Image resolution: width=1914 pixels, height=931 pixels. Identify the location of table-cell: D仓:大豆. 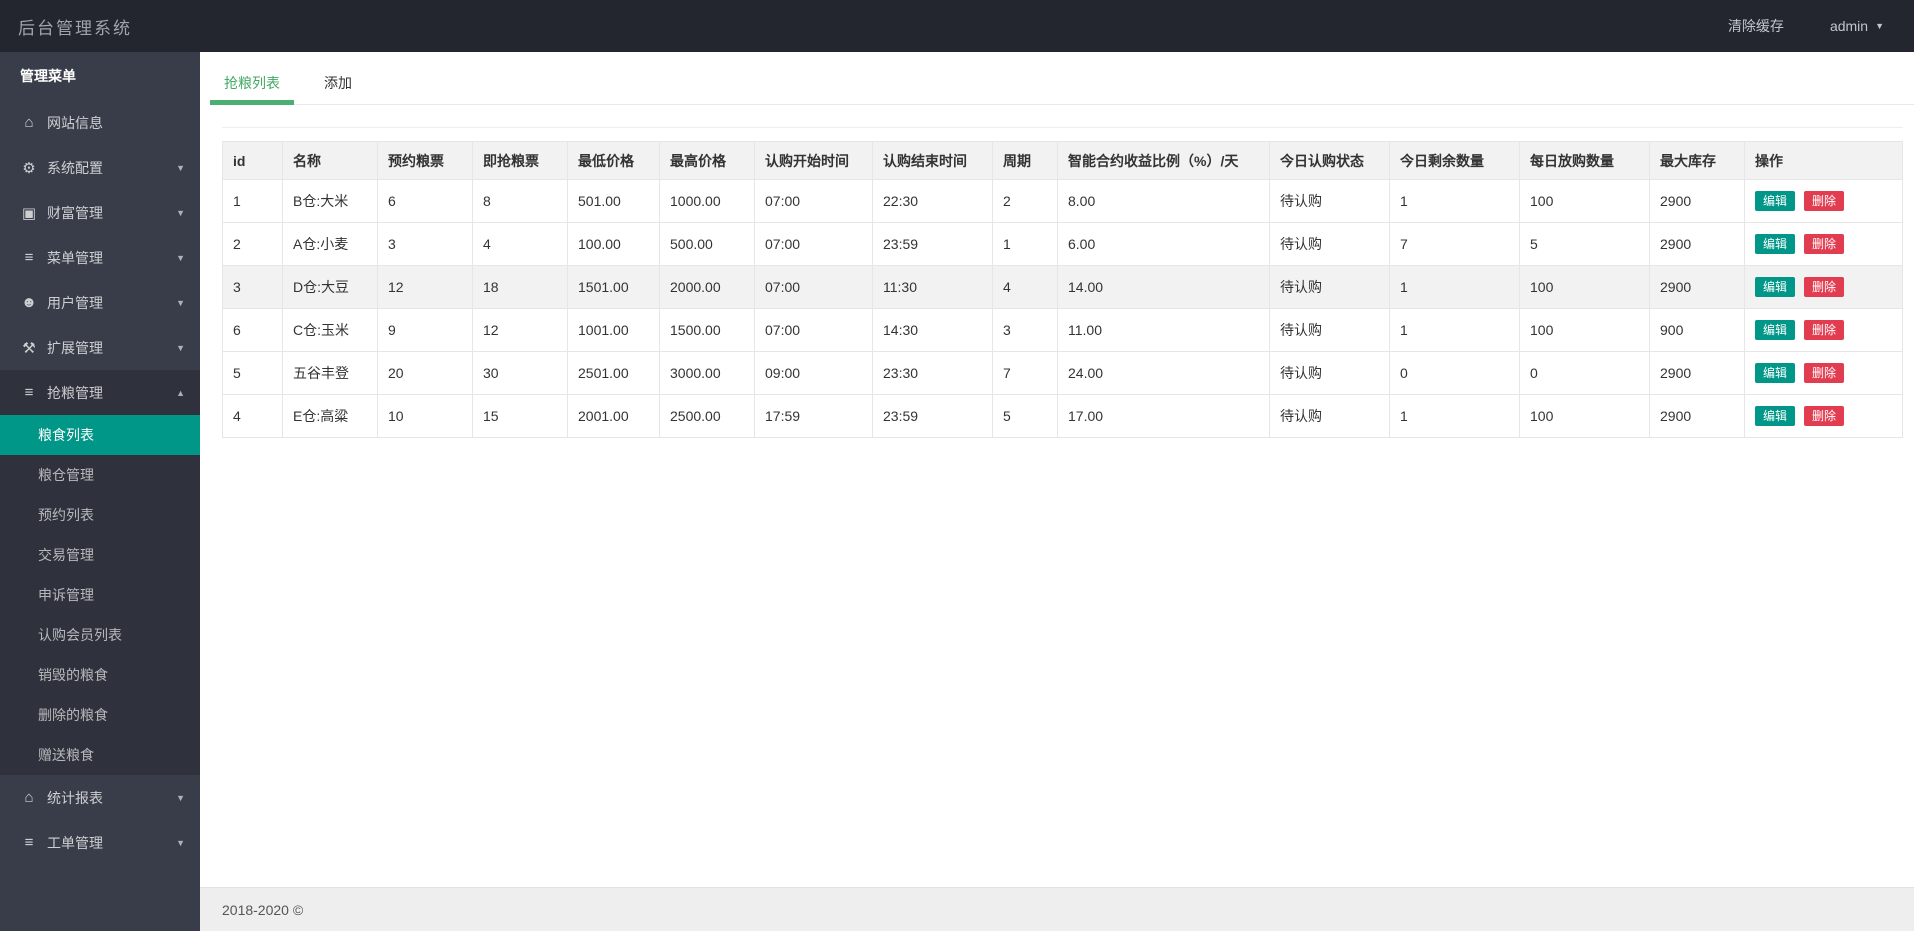
(330, 287).